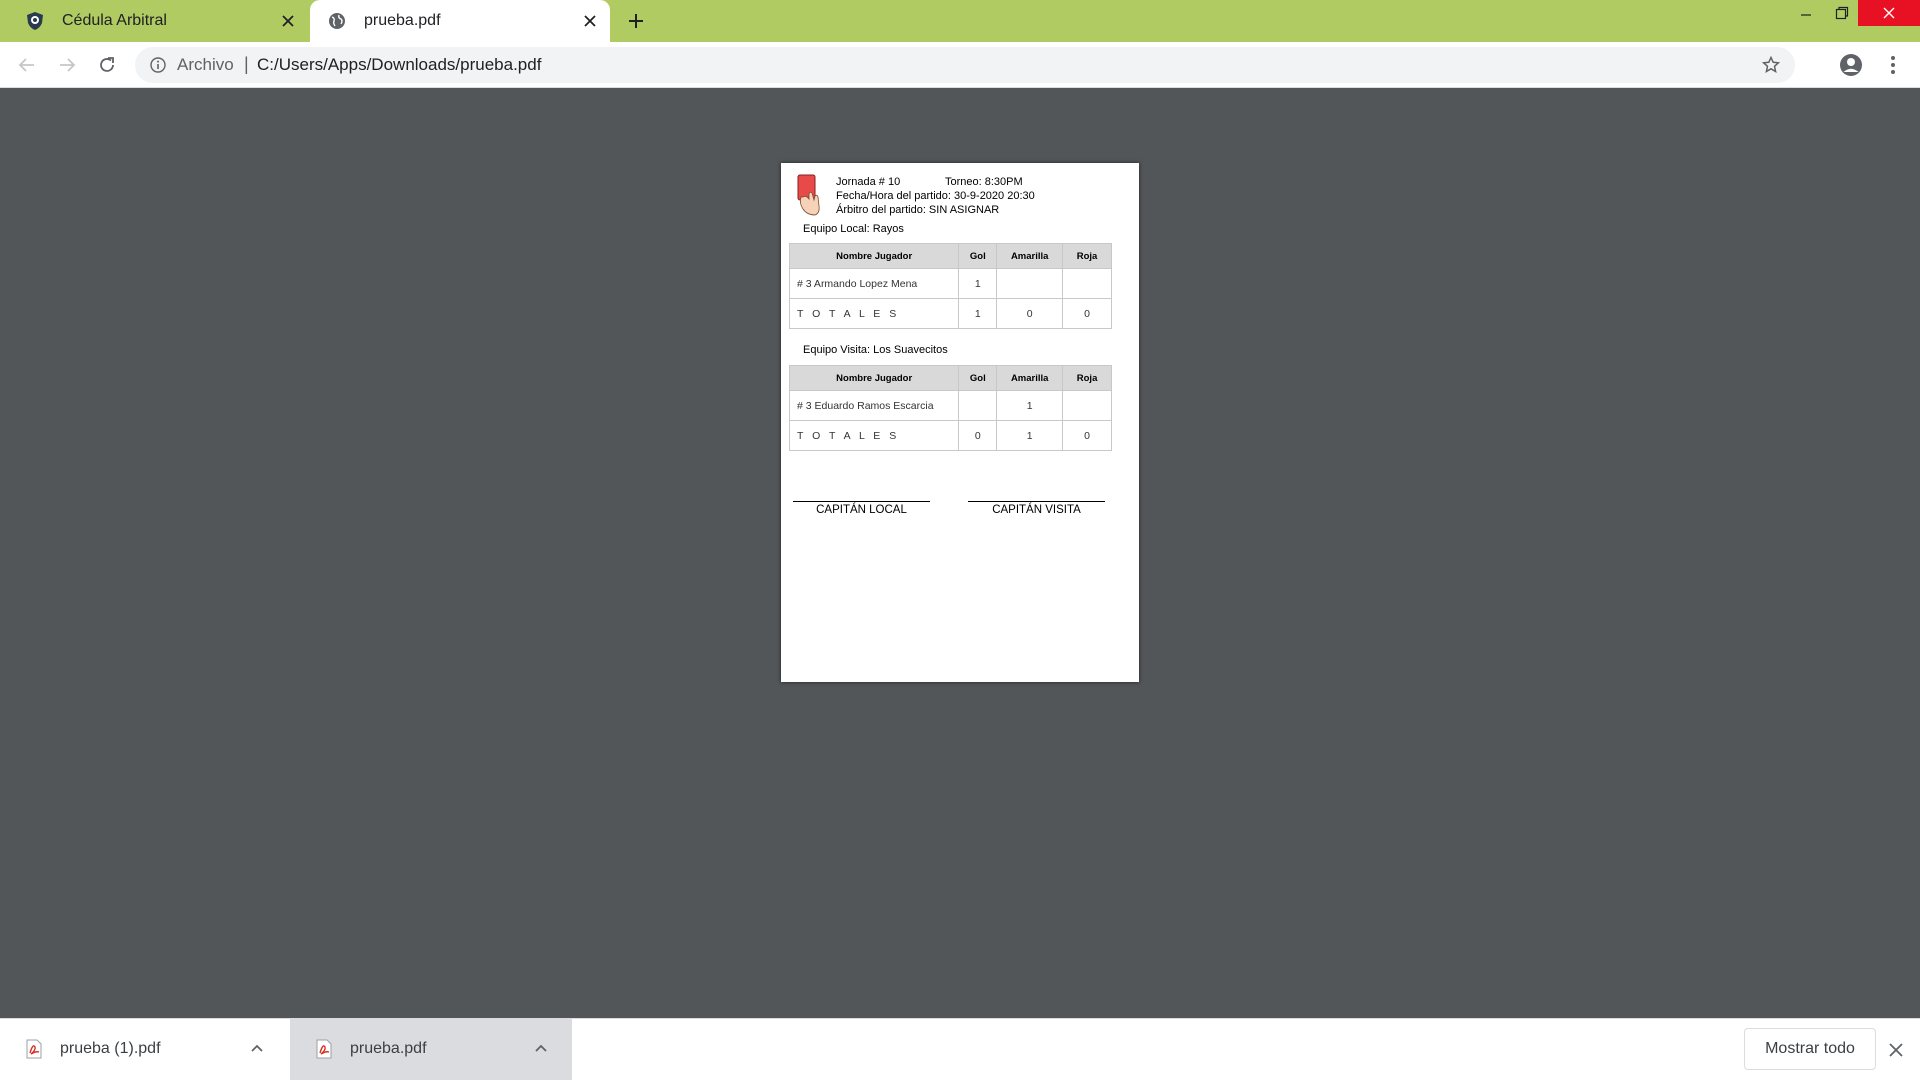 This screenshot has height=1080, width=1920. I want to click on gol-cell, so click(978, 405).